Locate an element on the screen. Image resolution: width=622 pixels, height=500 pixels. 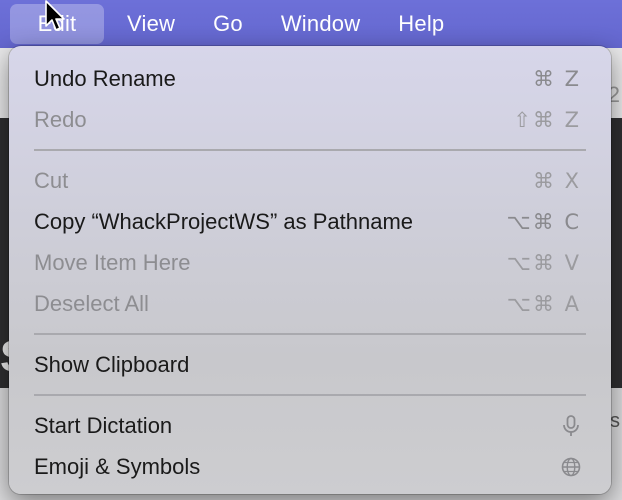
menubar-view: View is located at coordinates (151, 24).